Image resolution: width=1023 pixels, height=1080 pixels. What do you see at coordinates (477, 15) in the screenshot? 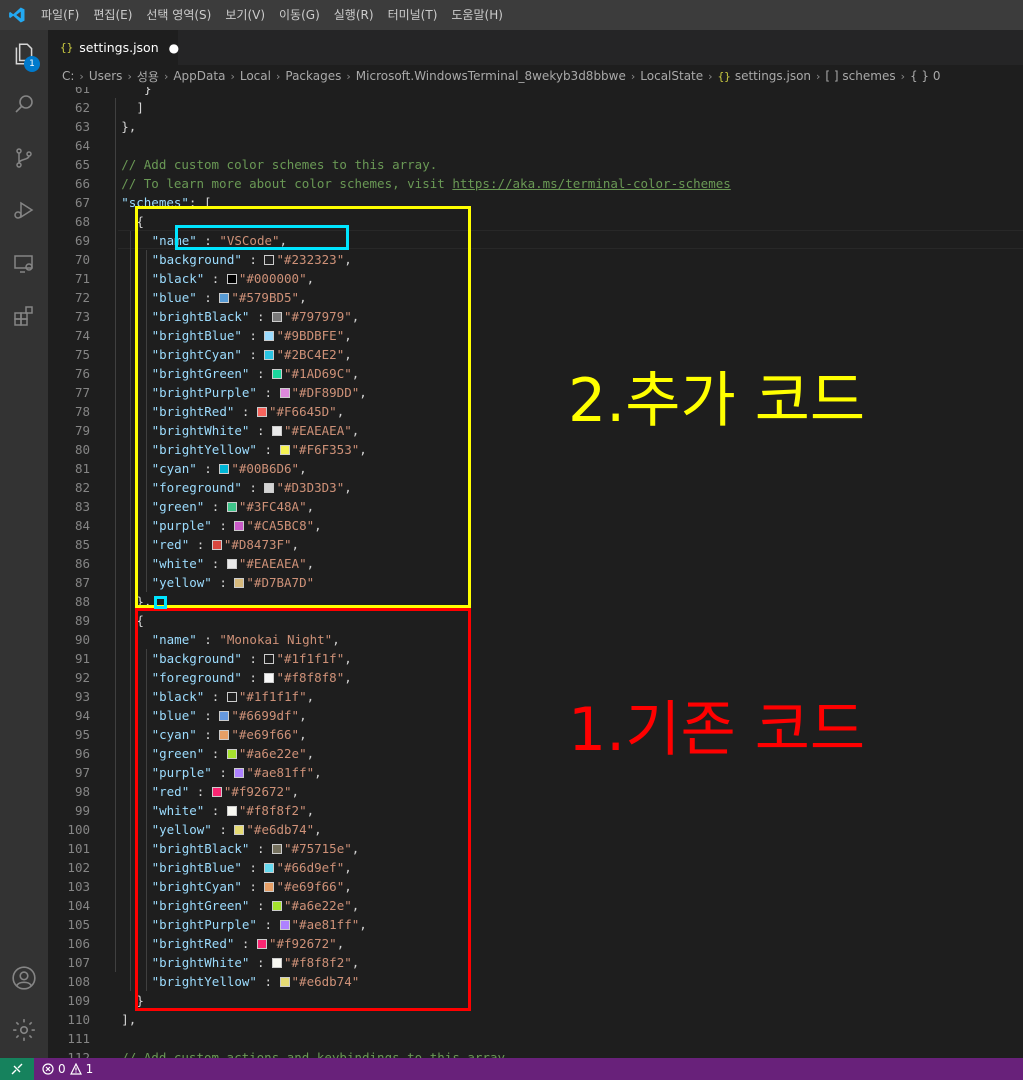
I see `menu-item: 도움말(H)` at bounding box center [477, 15].